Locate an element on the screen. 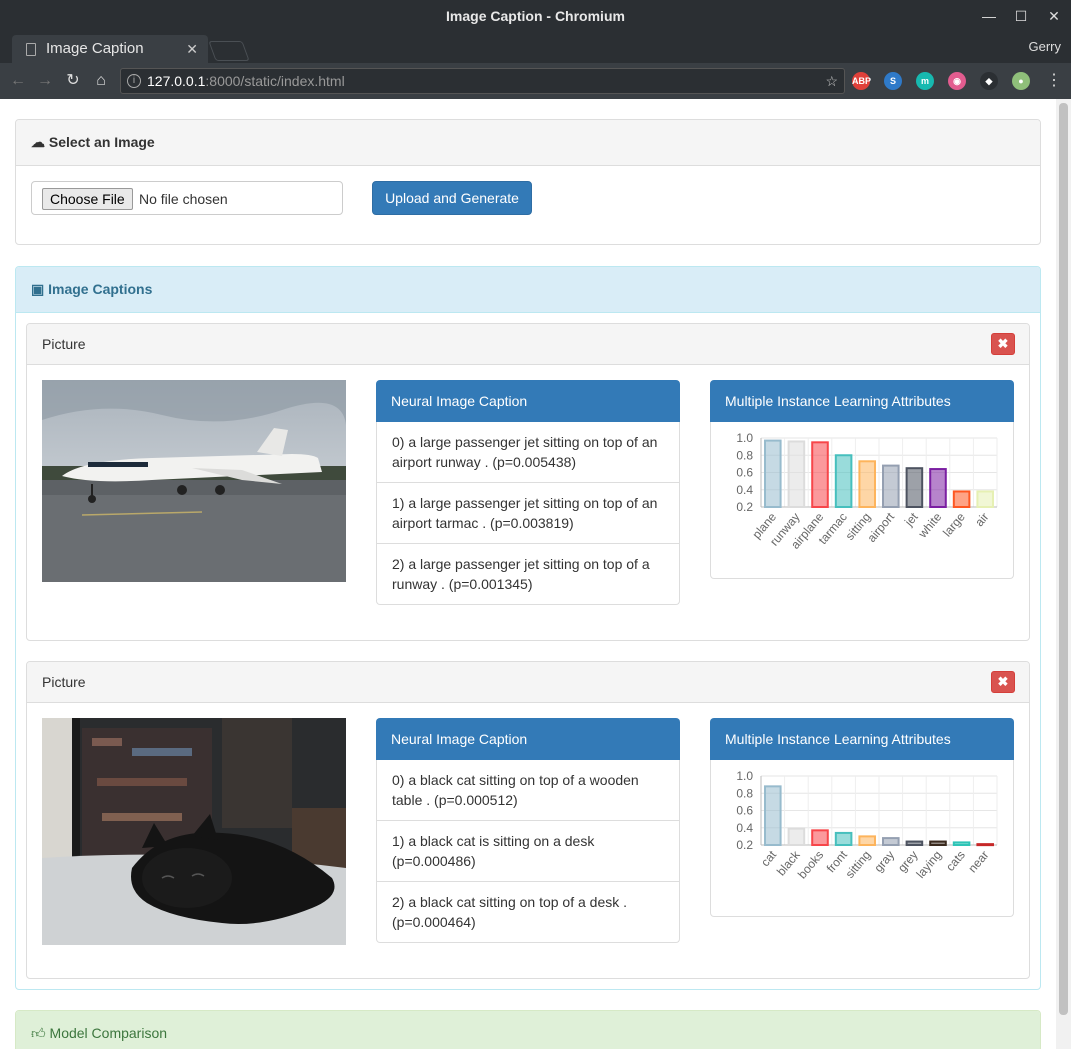  cloud-upload-icon: ☁ is located at coordinates (38, 142).